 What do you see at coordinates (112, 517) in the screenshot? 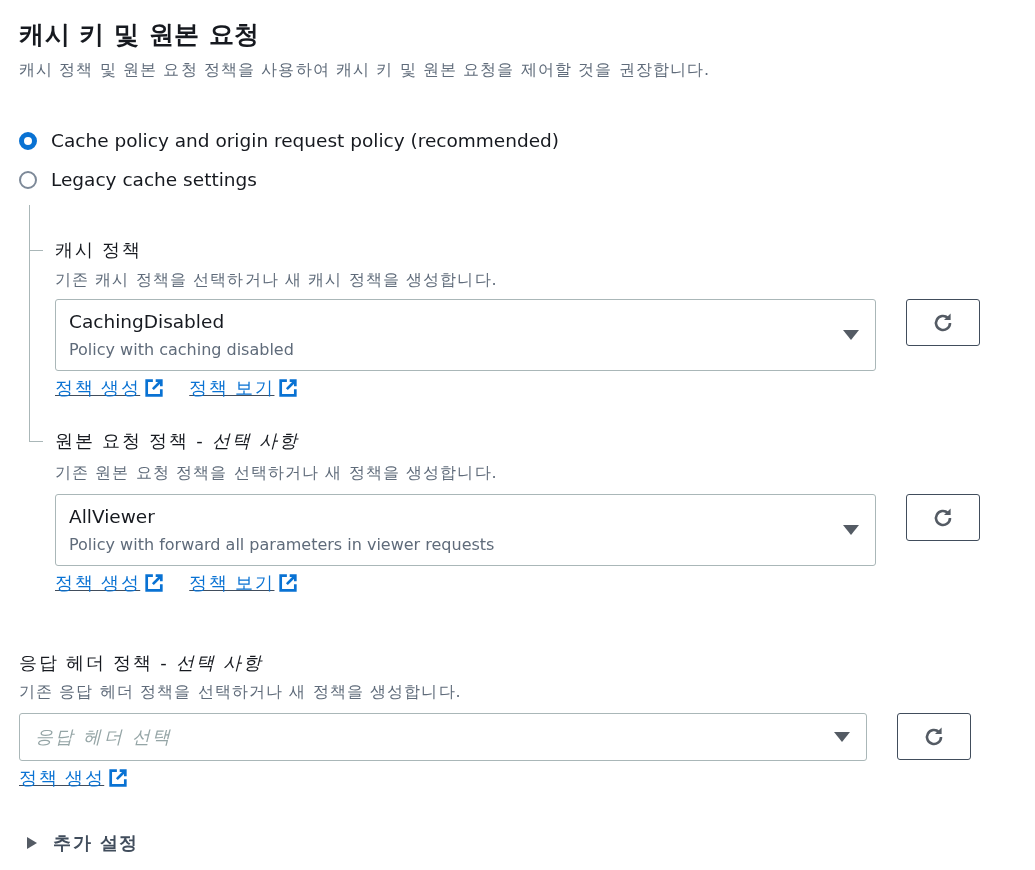
I see `selected-value: AllViewer` at bounding box center [112, 517].